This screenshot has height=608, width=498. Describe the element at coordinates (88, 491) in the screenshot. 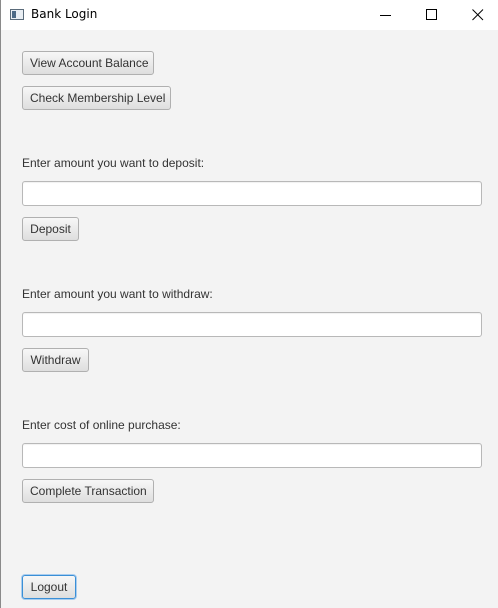

I see `complete-transaction-button: Complete Transaction` at that location.